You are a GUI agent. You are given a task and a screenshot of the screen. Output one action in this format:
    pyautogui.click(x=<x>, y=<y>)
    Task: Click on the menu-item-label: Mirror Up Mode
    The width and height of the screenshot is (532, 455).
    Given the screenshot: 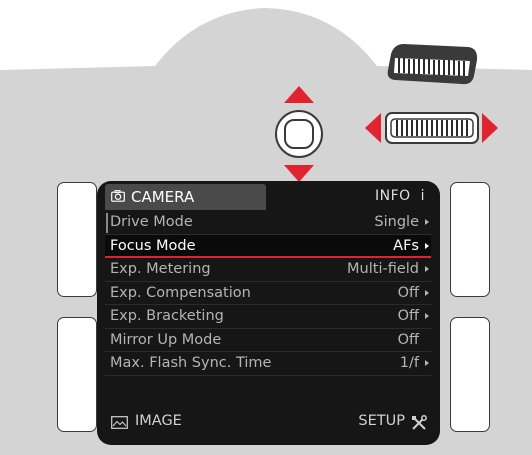 What is the action you would take?
    pyautogui.click(x=166, y=339)
    